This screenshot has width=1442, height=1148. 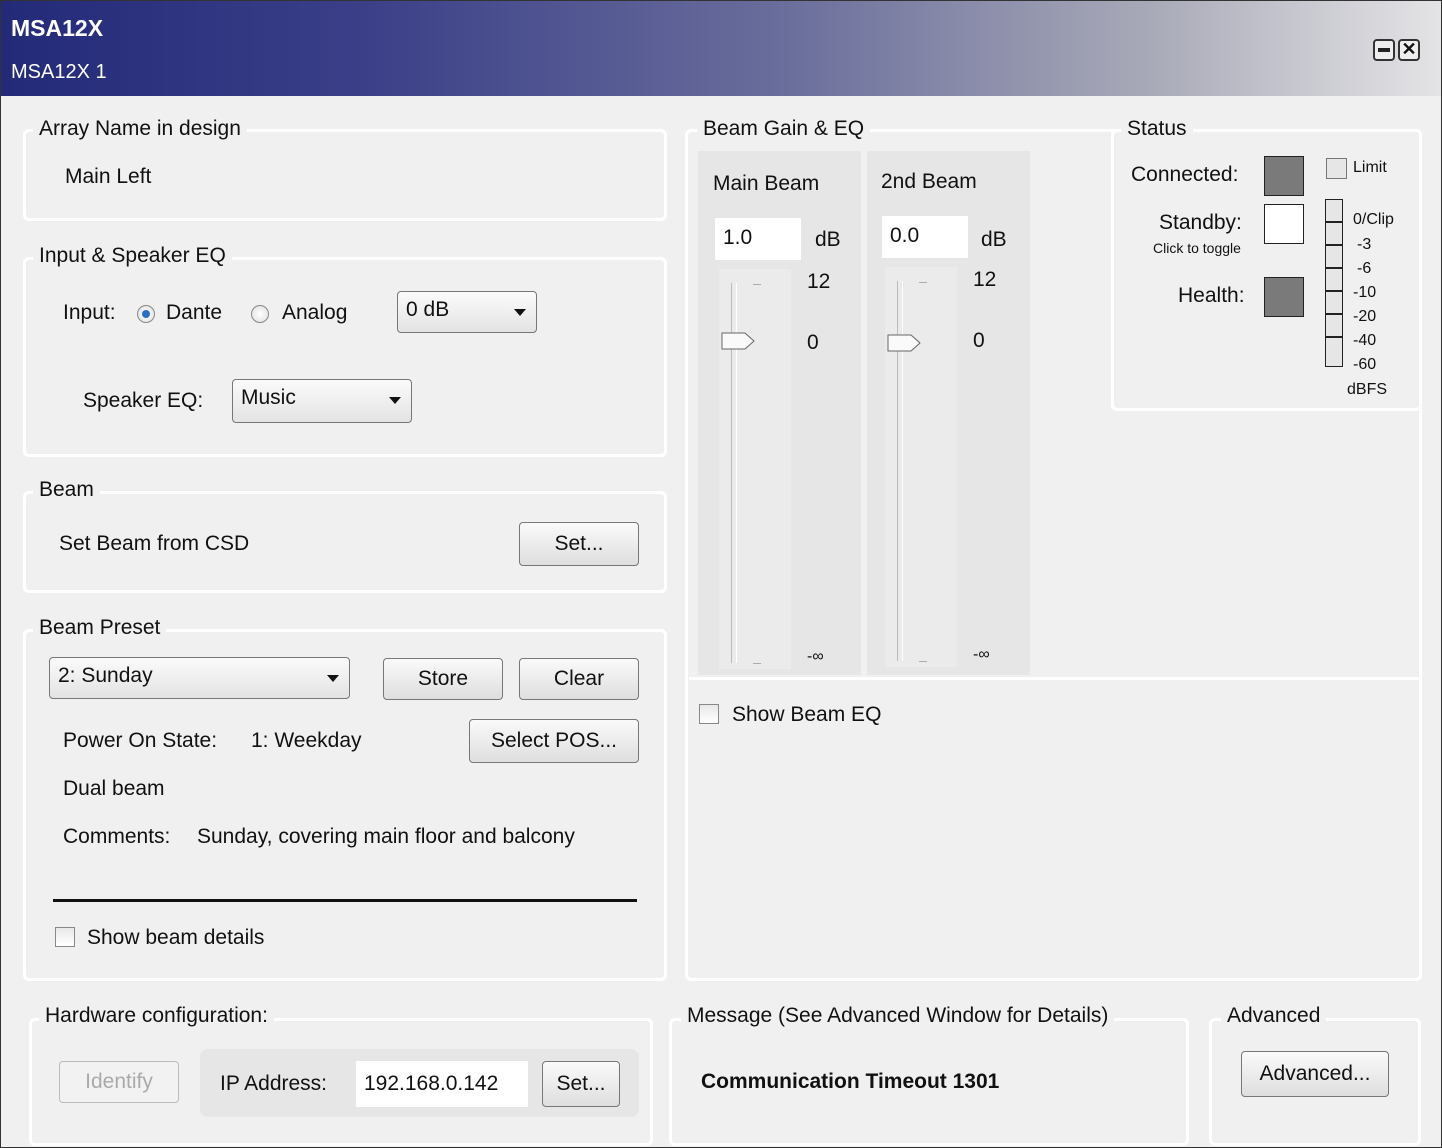 I want to click on connected-label: Connected:, so click(x=1185, y=174).